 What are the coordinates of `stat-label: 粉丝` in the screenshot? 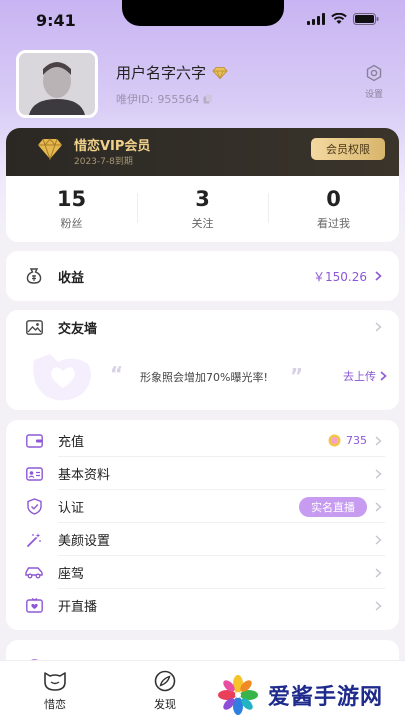 It's located at (71, 223).